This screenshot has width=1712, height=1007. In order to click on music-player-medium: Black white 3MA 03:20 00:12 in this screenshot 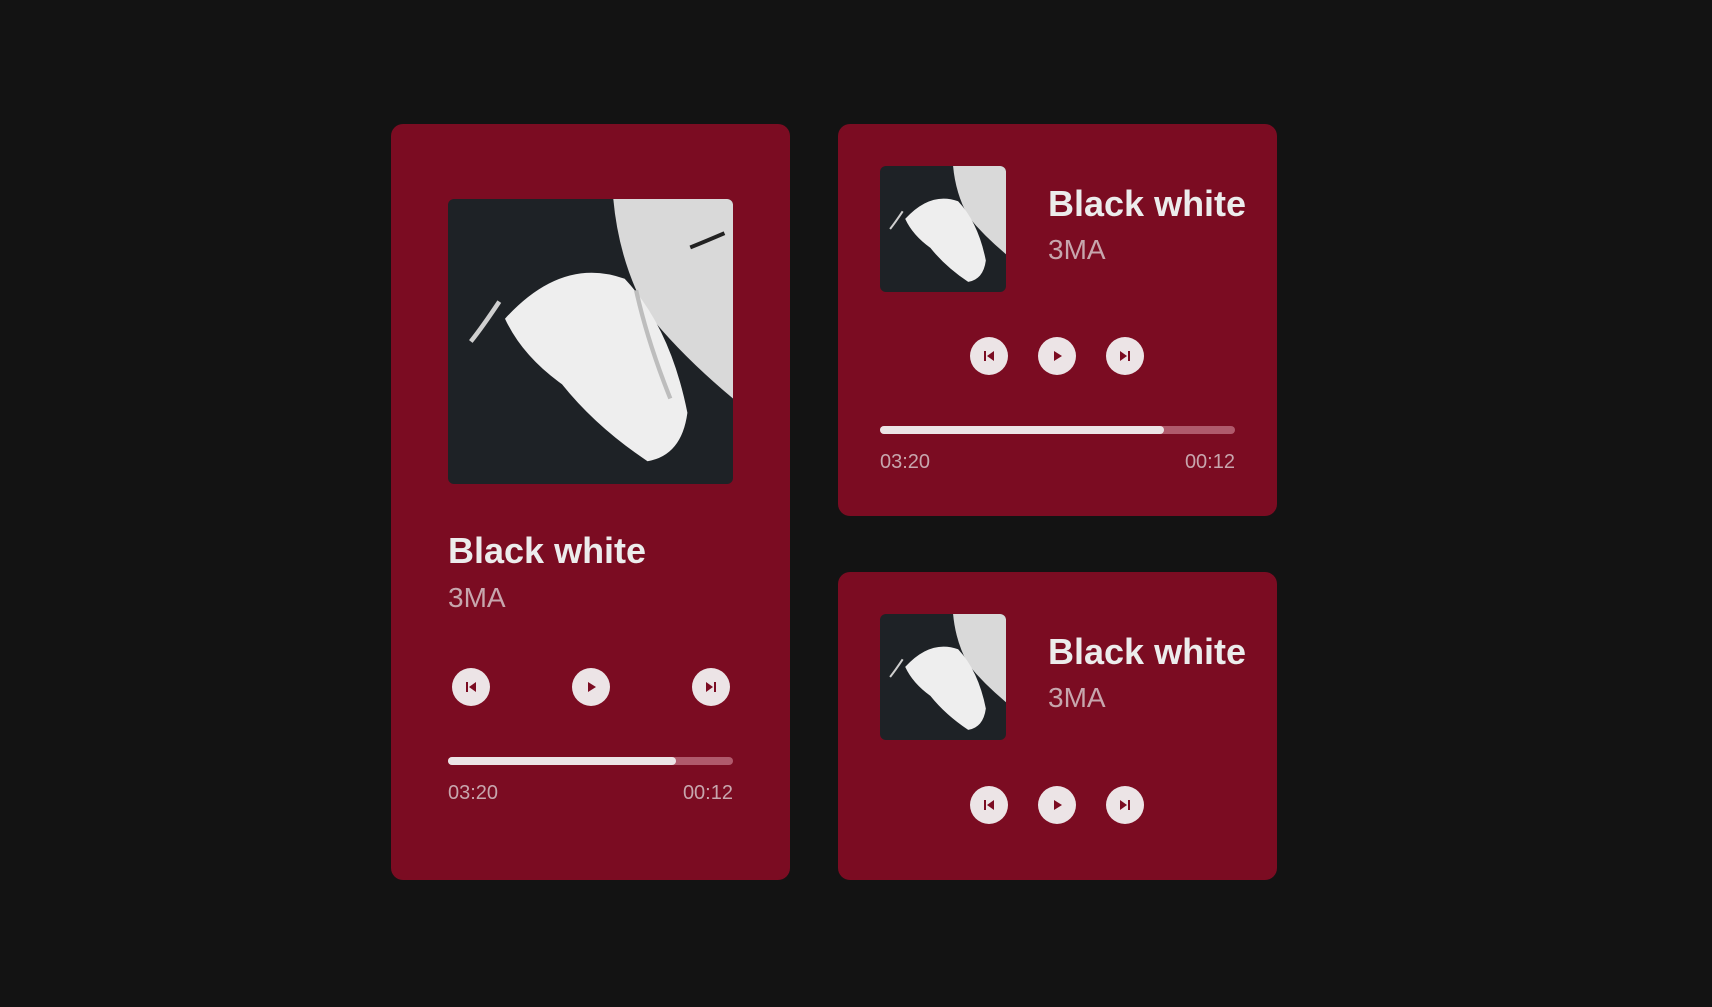, I will do `click(1057, 320)`.